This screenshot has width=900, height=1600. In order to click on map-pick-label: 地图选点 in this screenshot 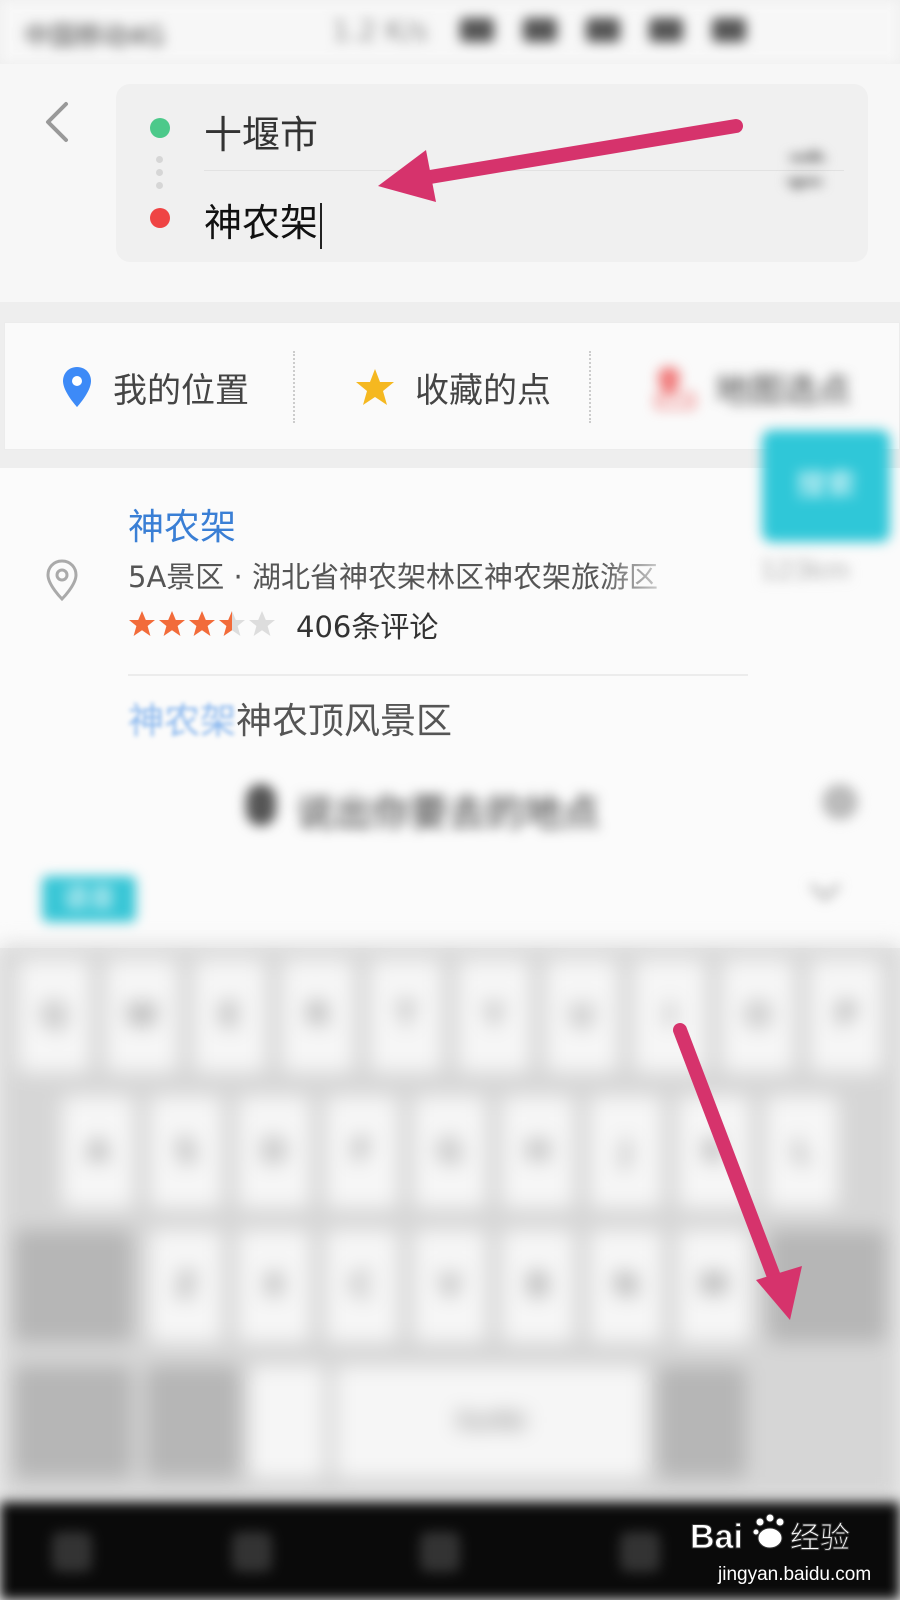, I will do `click(783, 390)`.